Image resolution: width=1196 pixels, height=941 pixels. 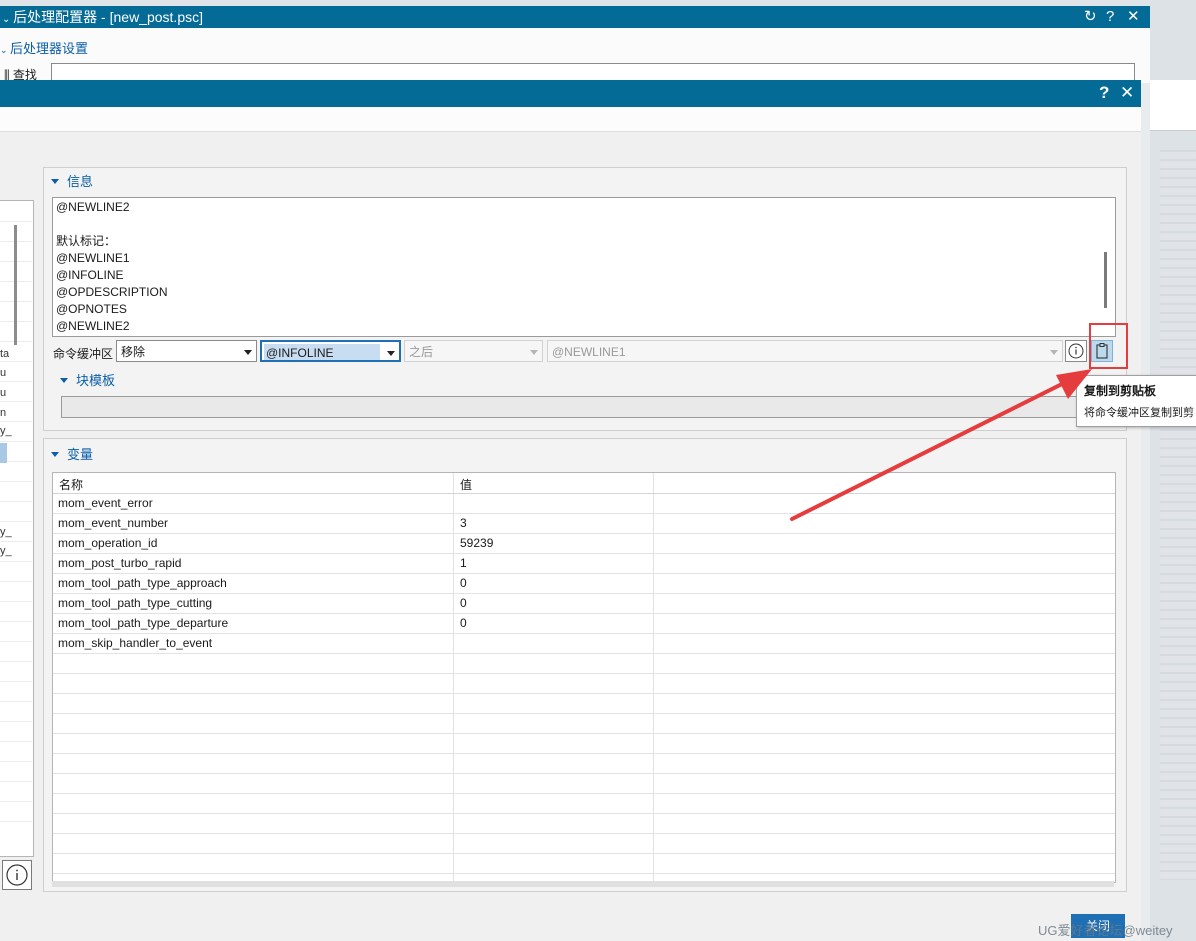 What do you see at coordinates (90, 275) in the screenshot?
I see `info-line: @INFOLINE` at bounding box center [90, 275].